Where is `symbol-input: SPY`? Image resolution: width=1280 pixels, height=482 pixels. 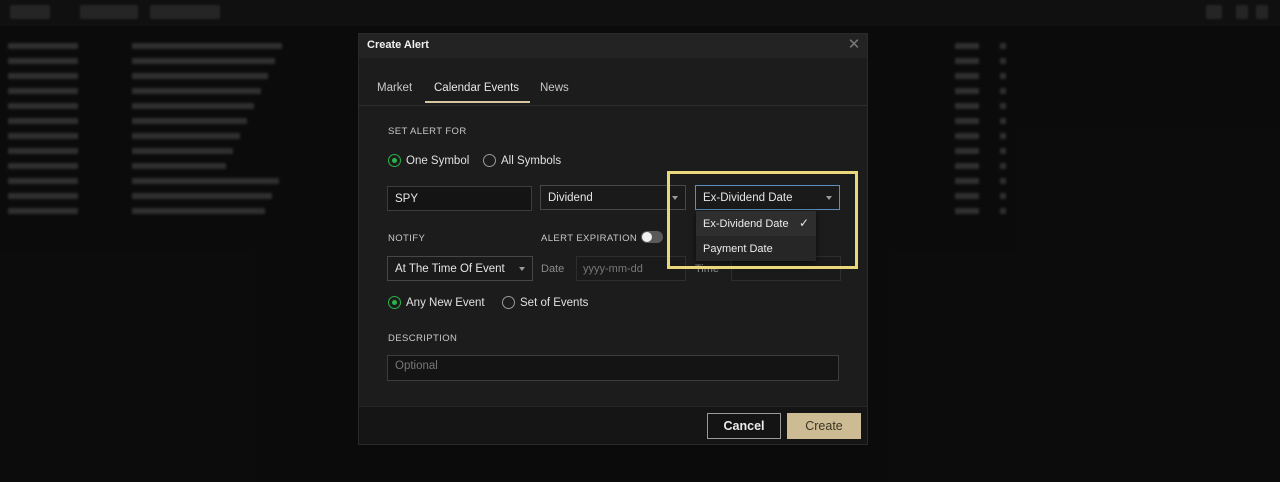
symbol-input: SPY is located at coordinates (459, 198).